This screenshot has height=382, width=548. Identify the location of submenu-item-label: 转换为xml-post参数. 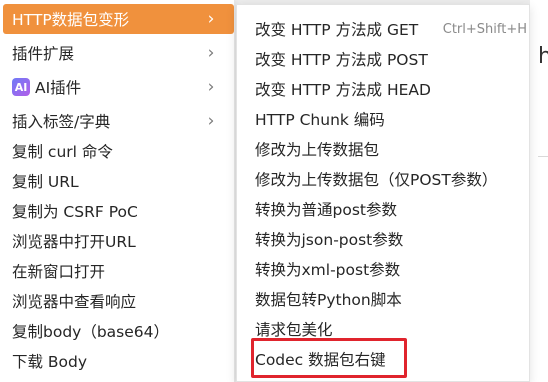
(328, 270).